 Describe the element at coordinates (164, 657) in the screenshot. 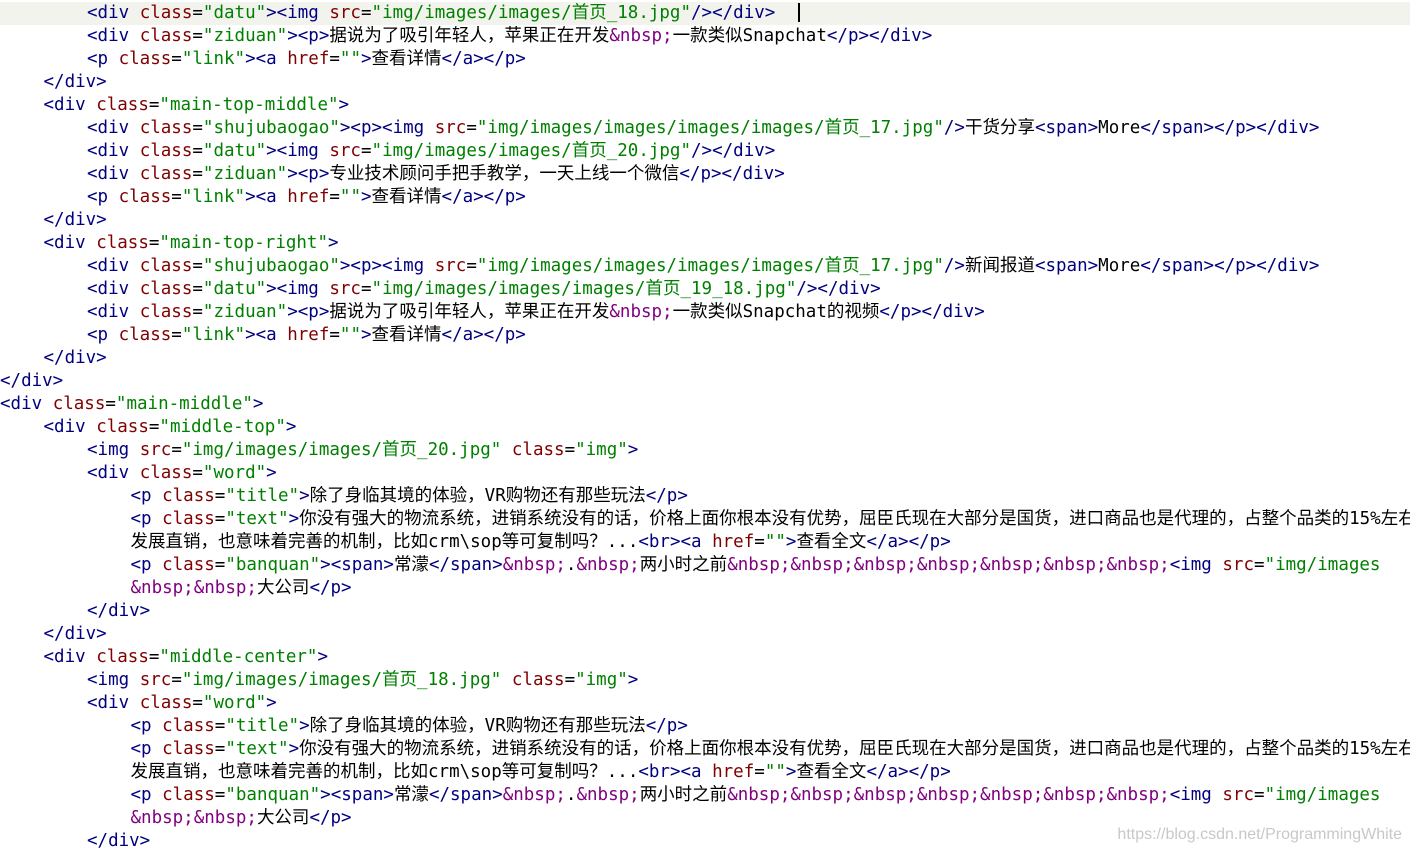

I see `code-line: <div class="middle-center">` at that location.